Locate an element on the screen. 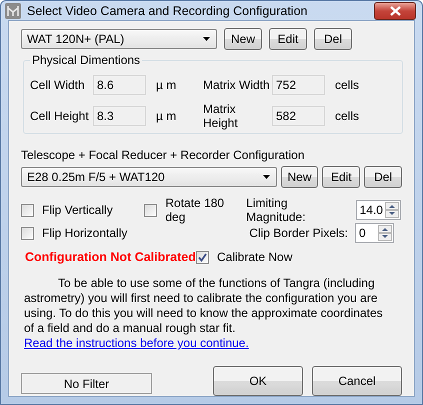  checkbox-label: Rotate 180 deg is located at coordinates (195, 210).